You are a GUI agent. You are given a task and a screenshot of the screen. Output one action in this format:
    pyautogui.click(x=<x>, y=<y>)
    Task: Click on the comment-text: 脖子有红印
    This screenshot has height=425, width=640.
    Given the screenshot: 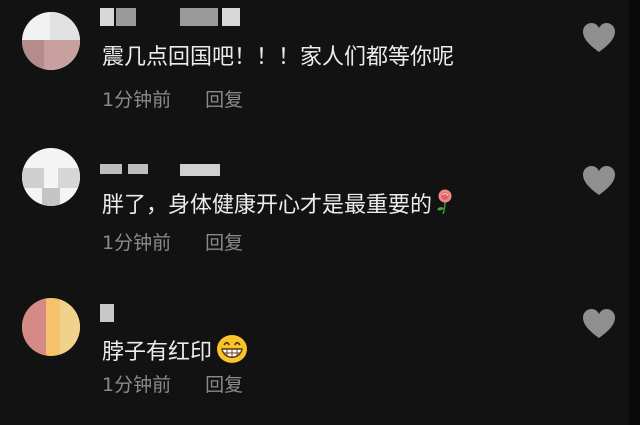 What is the action you would take?
    pyautogui.click(x=175, y=353)
    